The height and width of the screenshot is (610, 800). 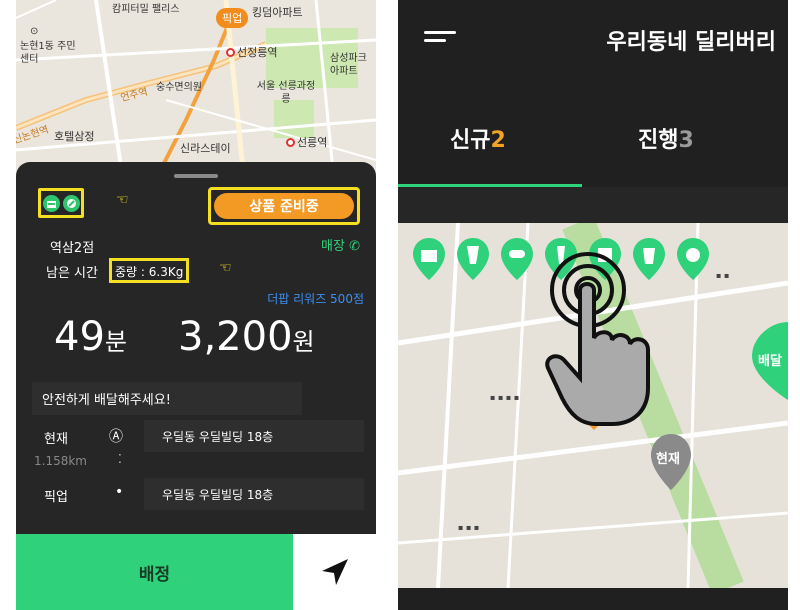 I want to click on map-label: ▪ ▪ ▪, so click(x=469, y=527).